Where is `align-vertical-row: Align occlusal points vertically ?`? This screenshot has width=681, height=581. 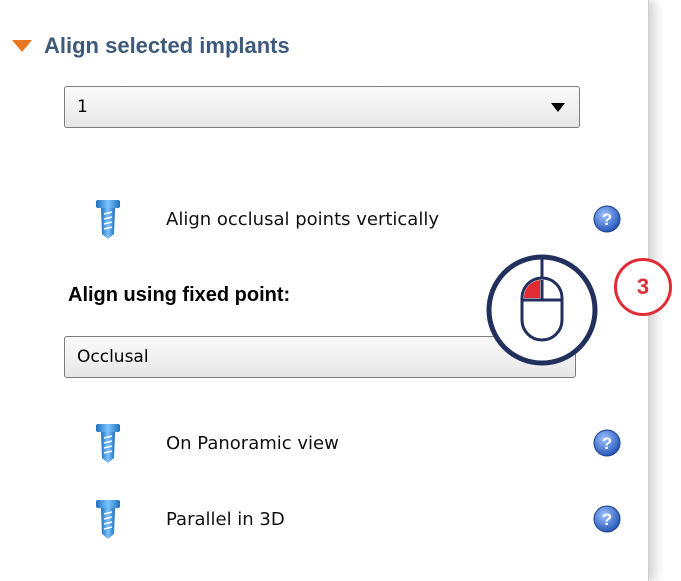
align-vertical-row: Align occlusal points vertically ? is located at coordinates (320, 219).